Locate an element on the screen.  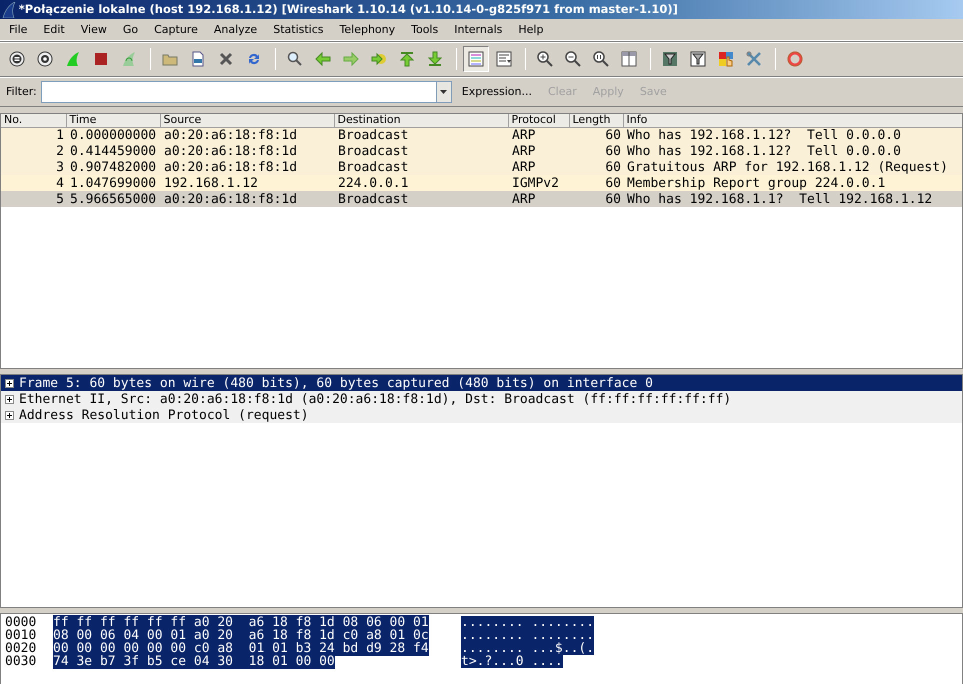
list-icon is located at coordinates (17, 59).